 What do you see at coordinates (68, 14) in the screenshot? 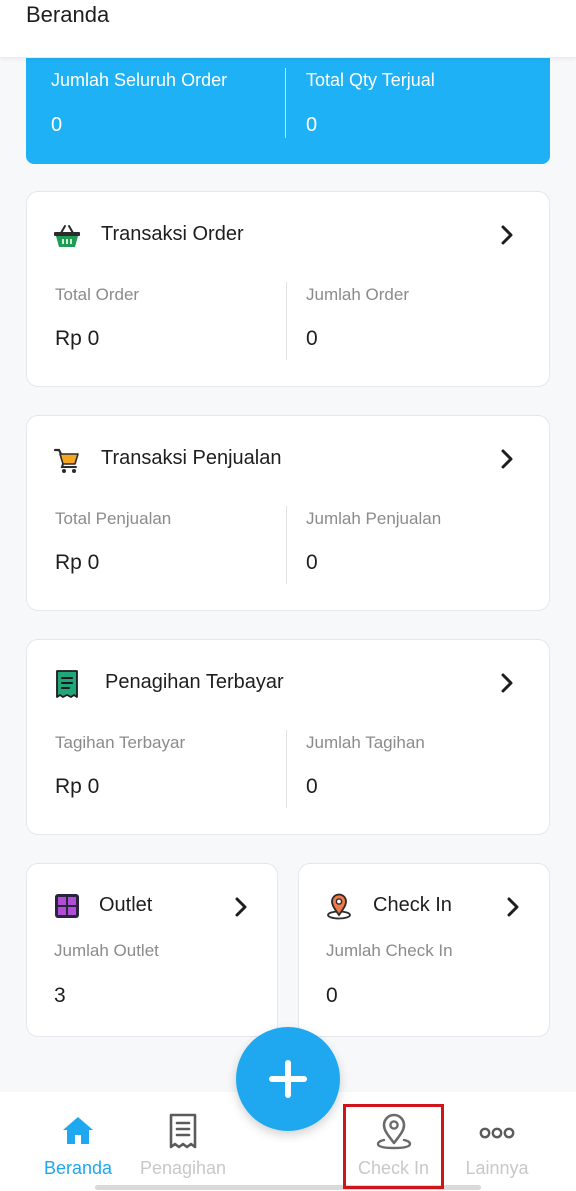
I see `page-title: Beranda` at bounding box center [68, 14].